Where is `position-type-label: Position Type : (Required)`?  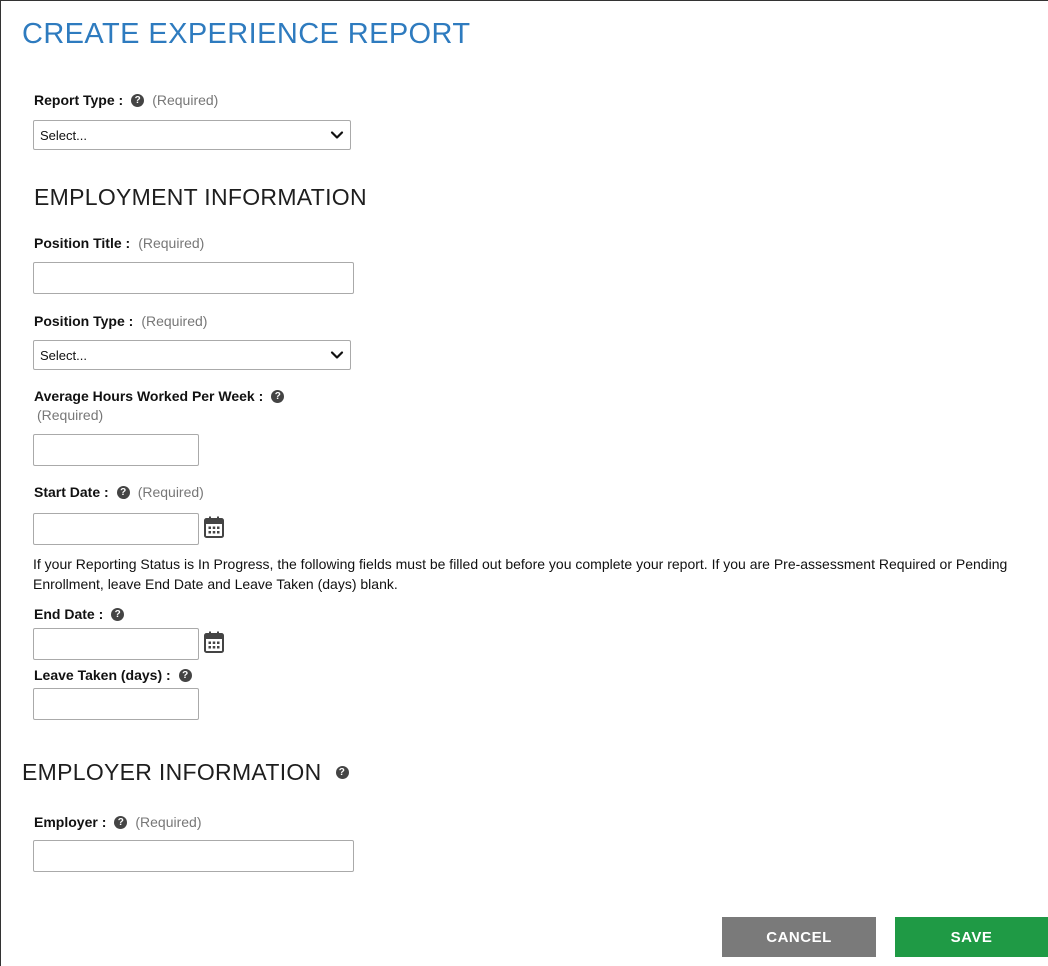 position-type-label: Position Type : (Required) is located at coordinates (120, 321).